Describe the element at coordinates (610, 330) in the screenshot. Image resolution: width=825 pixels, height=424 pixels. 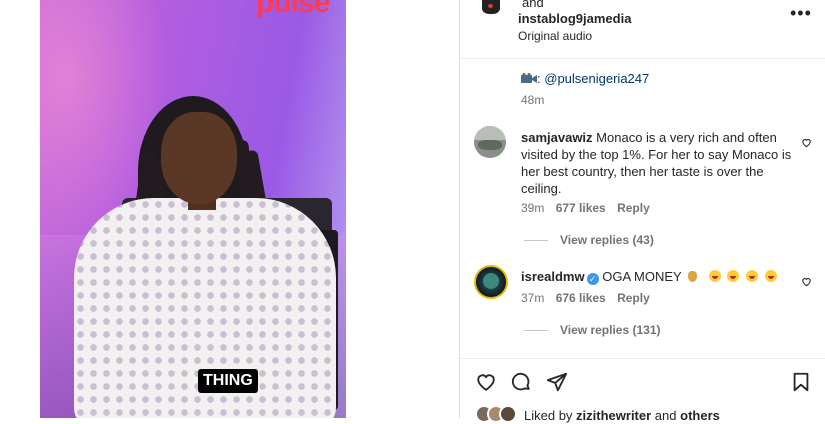
I see `view-replies-button: View replies (131)` at that location.